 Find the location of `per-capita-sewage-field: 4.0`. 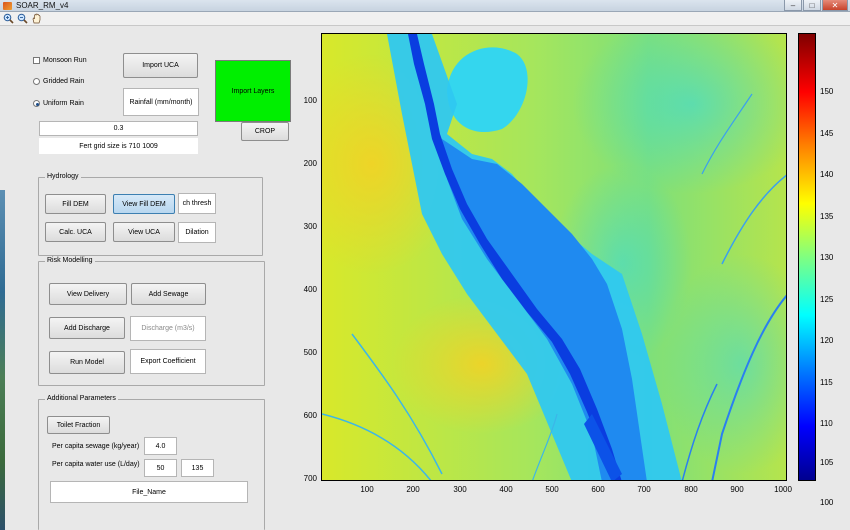

per-capita-sewage-field: 4.0 is located at coordinates (160, 446).